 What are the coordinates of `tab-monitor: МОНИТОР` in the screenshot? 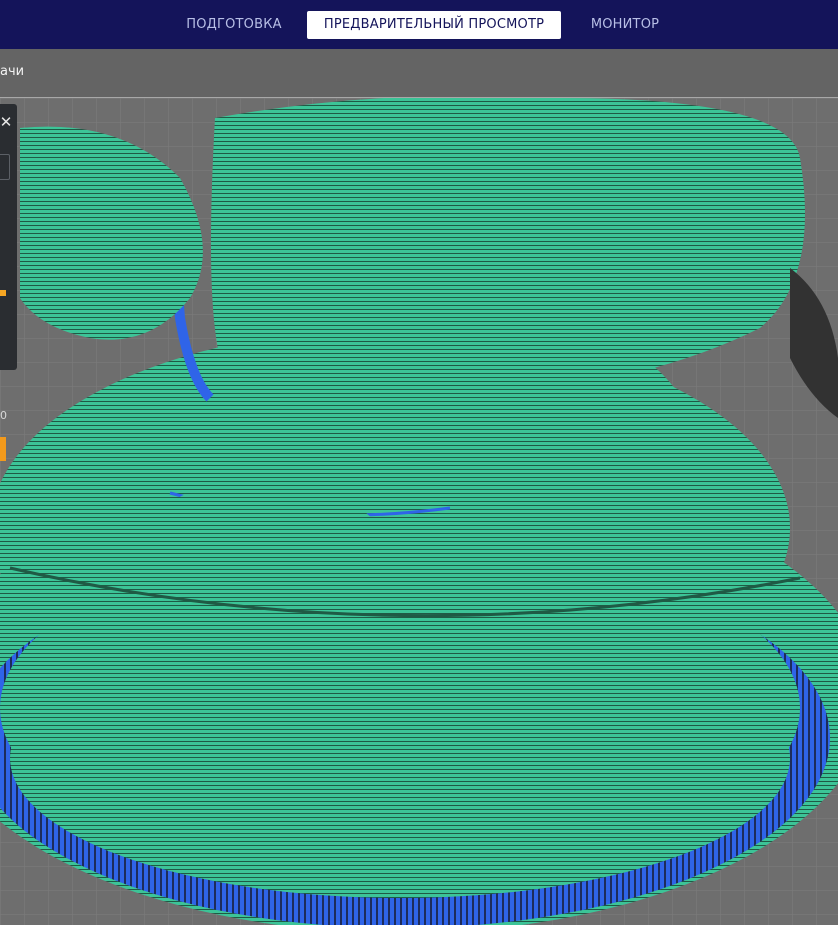 It's located at (625, 25).